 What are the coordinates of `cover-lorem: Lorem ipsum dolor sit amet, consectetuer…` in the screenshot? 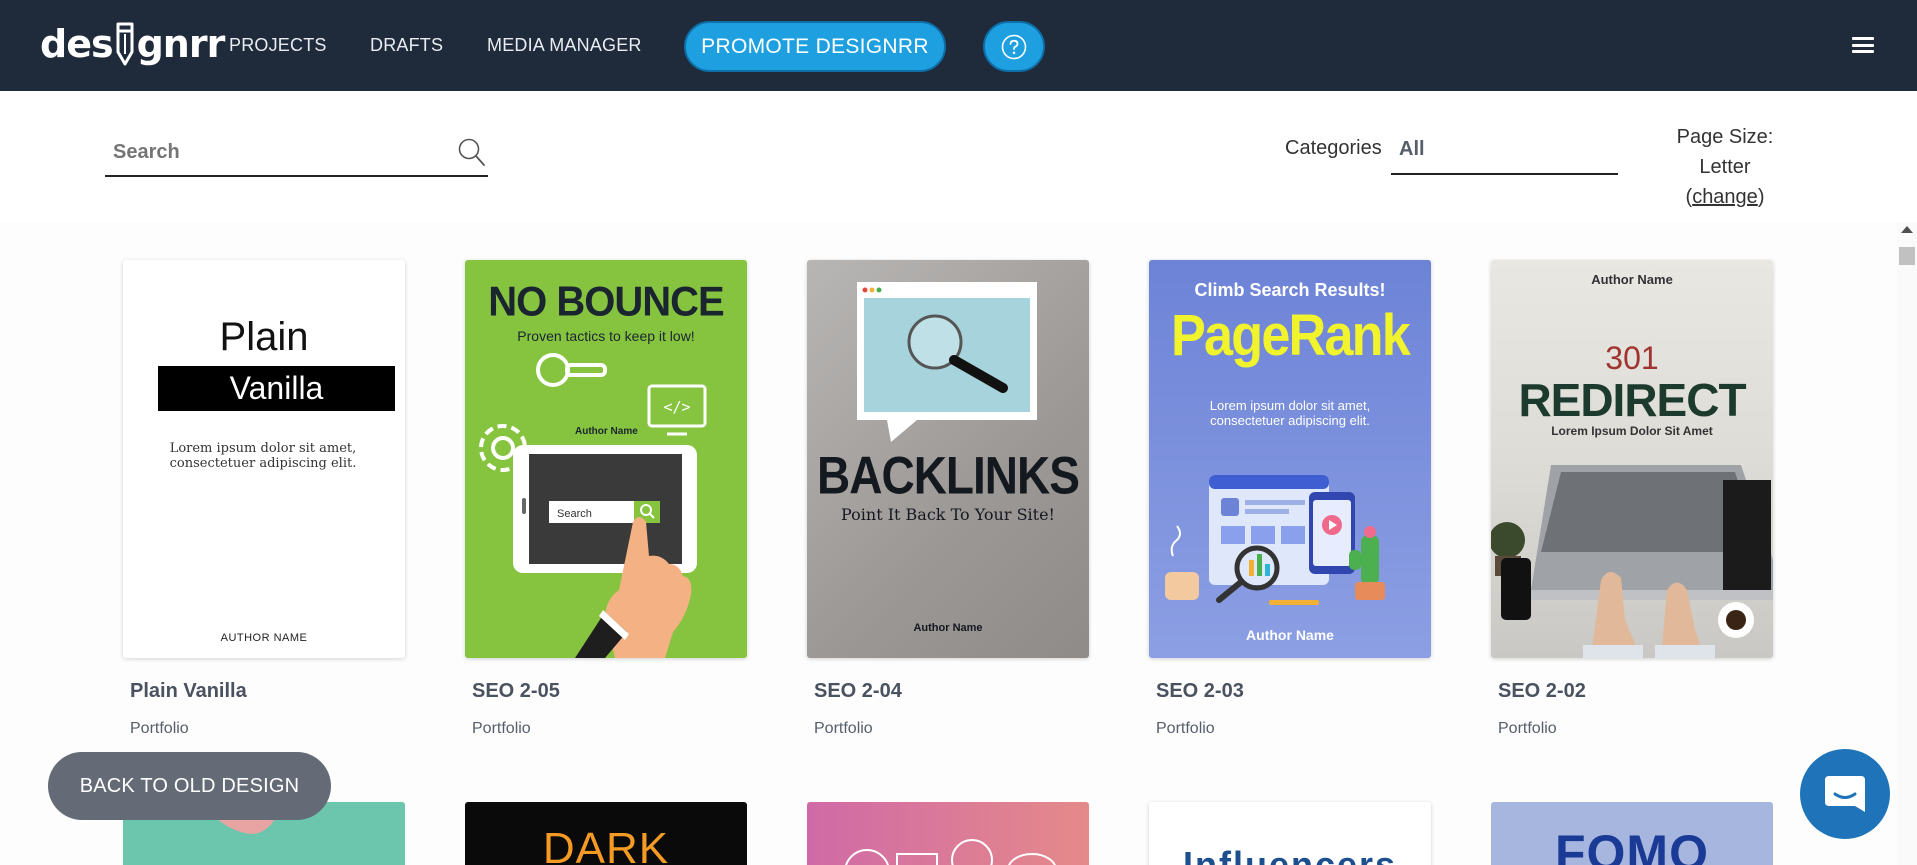 It's located at (263, 456).